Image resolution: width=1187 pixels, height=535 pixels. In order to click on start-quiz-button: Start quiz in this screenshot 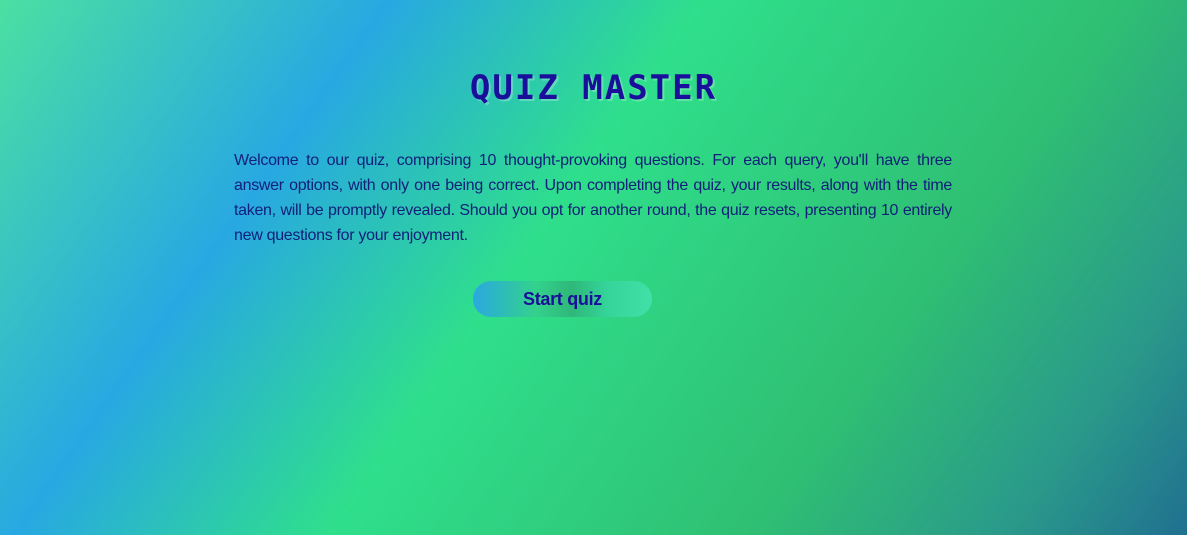, I will do `click(562, 299)`.